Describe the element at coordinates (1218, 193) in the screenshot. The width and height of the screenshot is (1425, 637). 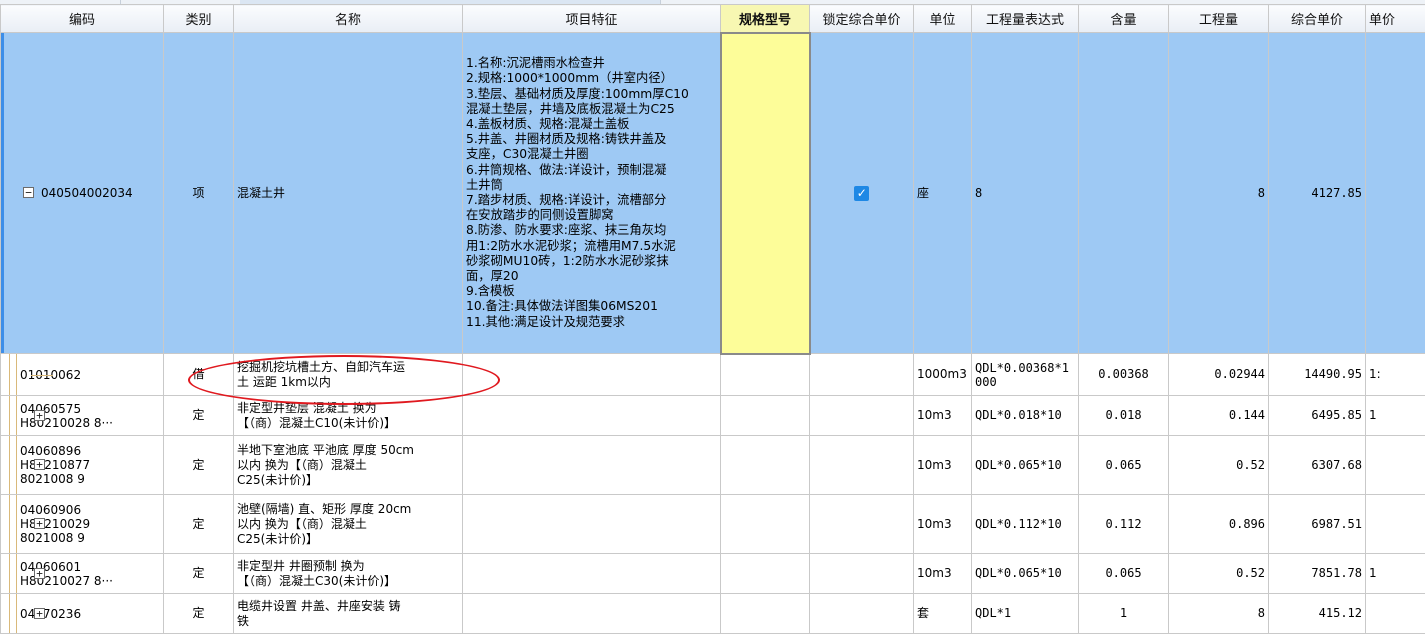
I see `main-quantity: 8` at that location.